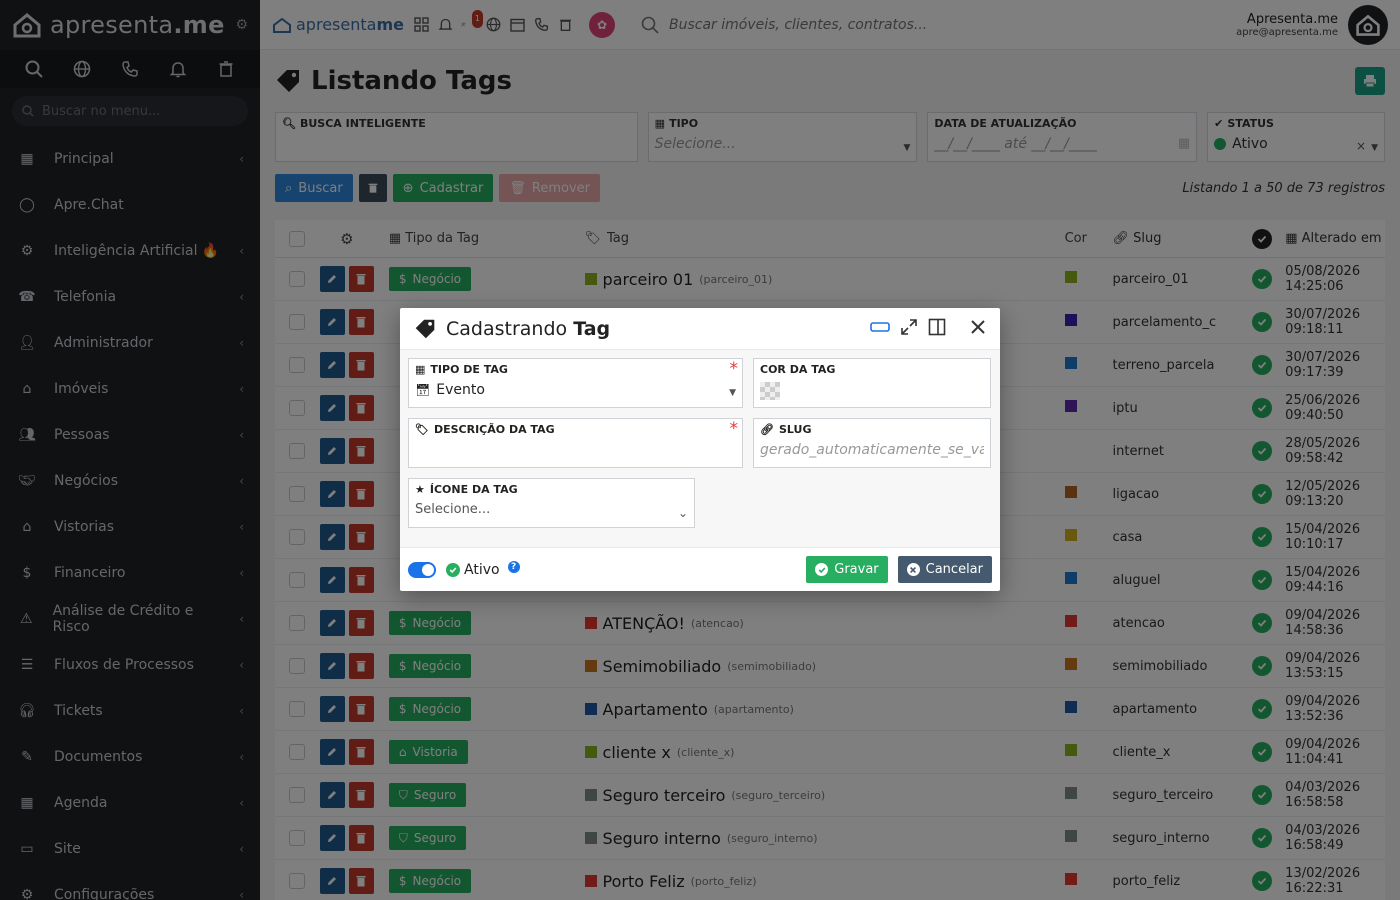  What do you see at coordinates (872, 450) in the screenshot?
I see `tag-slug-placeholder: gerado_automaticamente_se_vazio` at bounding box center [872, 450].